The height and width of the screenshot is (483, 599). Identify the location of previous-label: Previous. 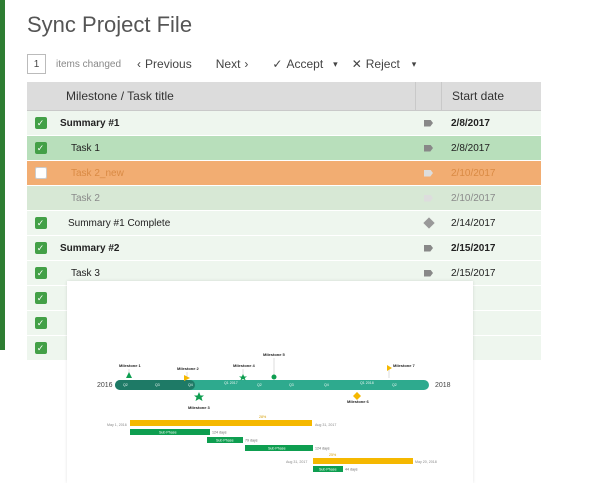
(168, 64).